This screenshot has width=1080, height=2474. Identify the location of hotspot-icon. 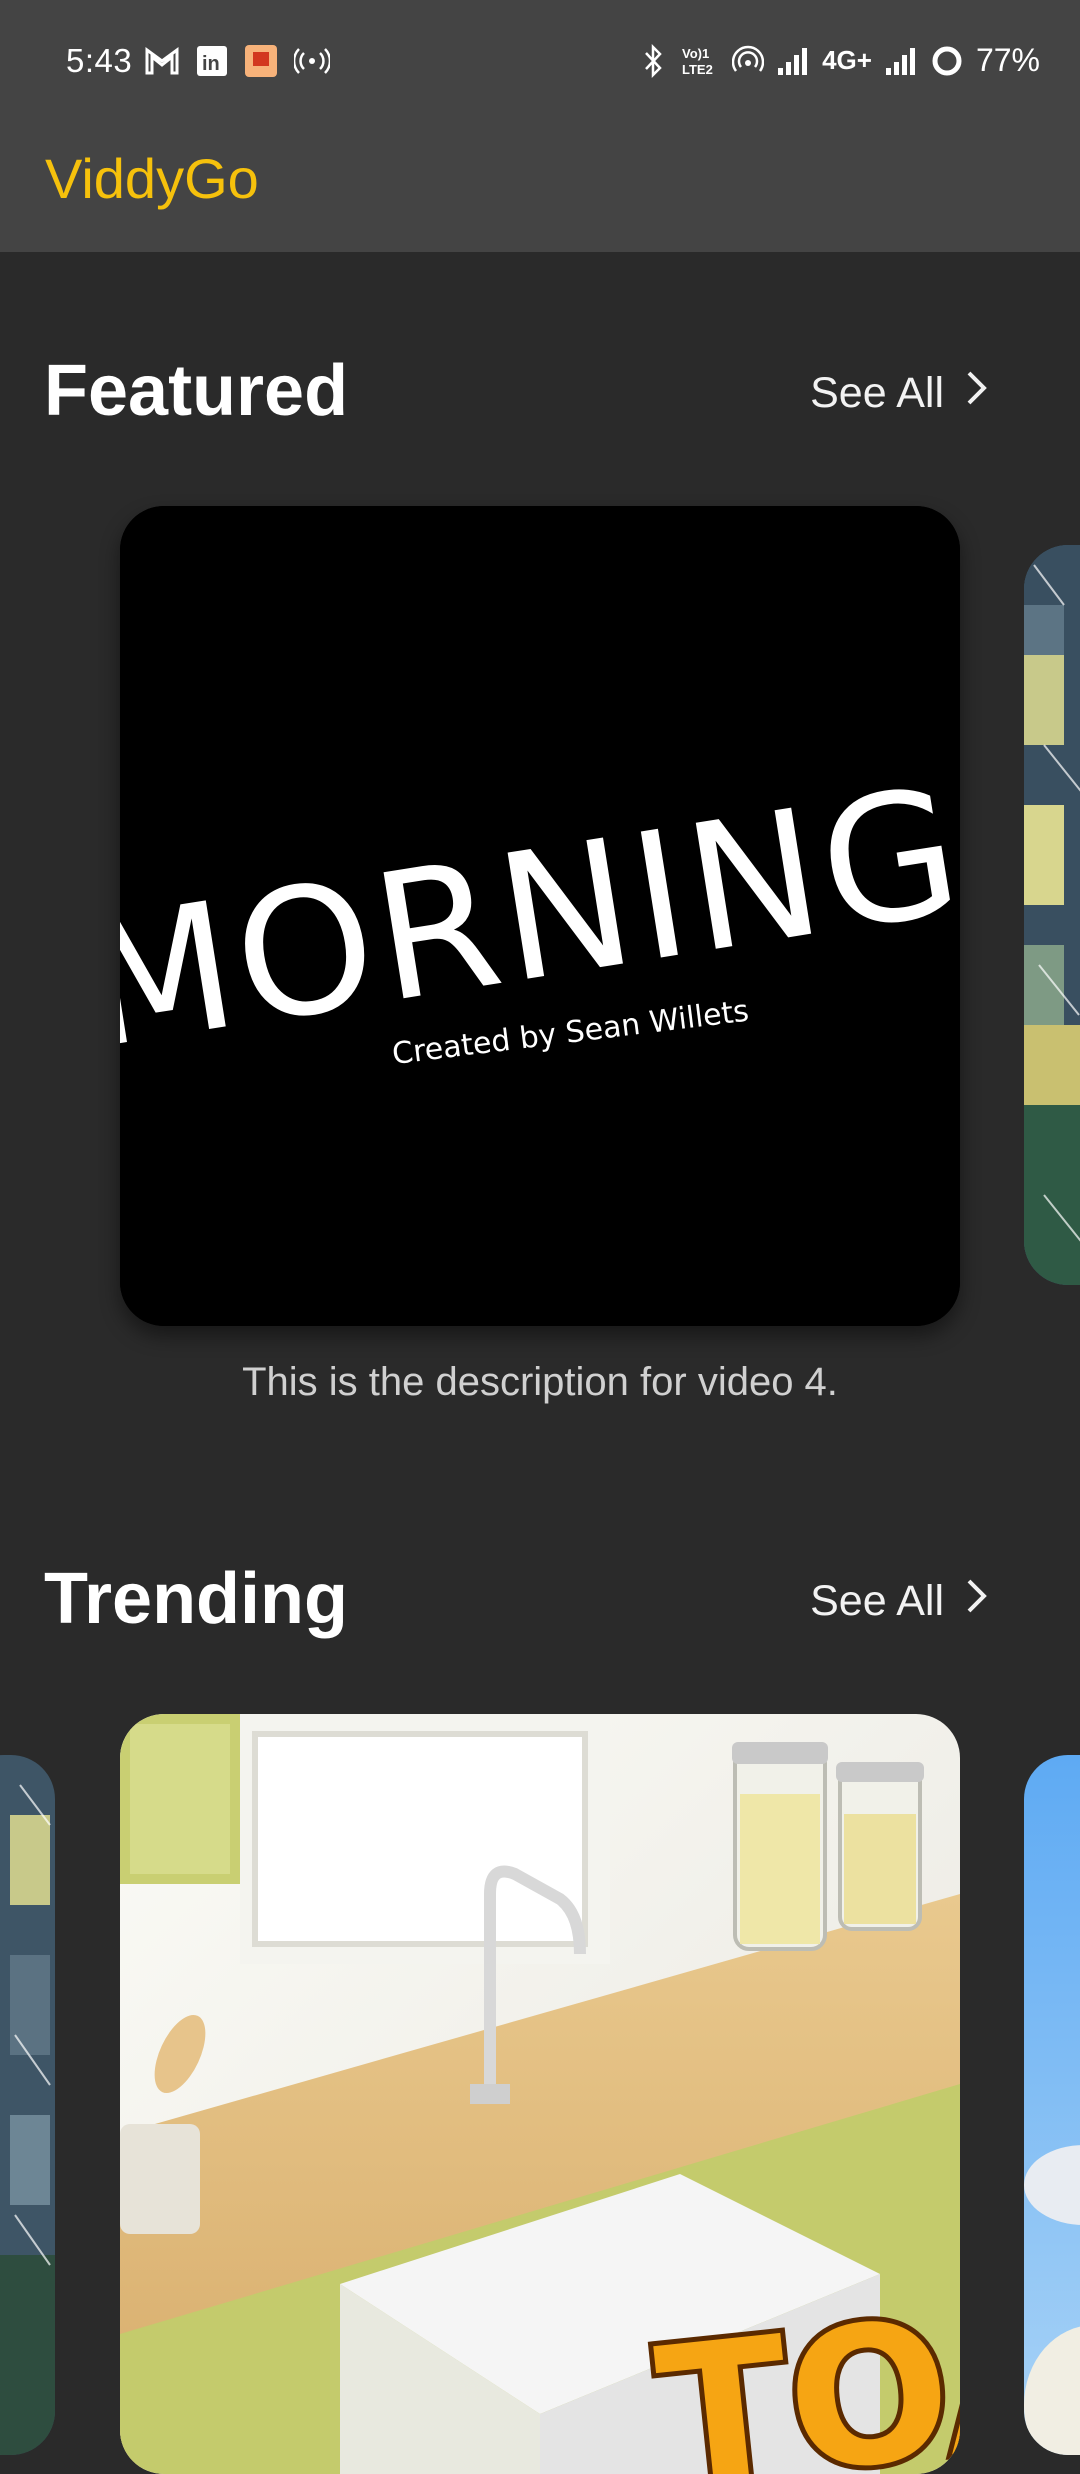
(312, 61).